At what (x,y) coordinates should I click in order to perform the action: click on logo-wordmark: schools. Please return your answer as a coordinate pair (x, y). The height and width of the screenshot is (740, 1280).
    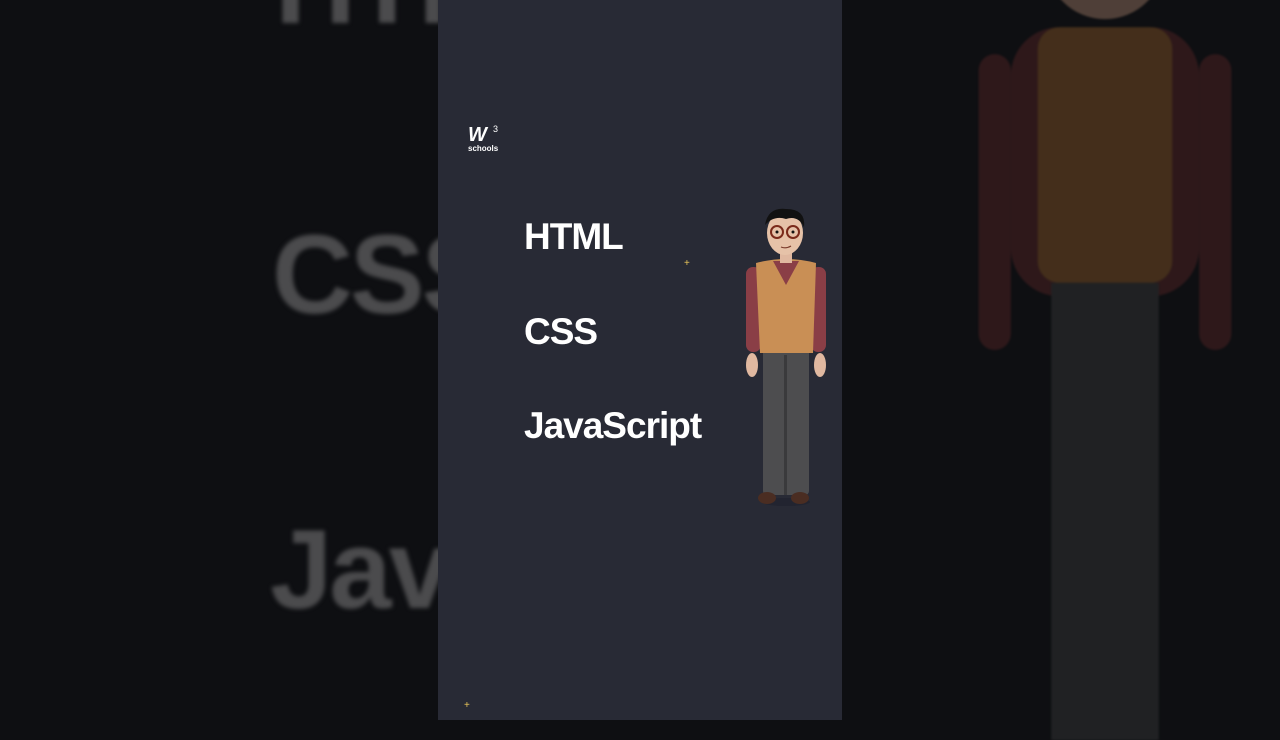
    Looking at the image, I should click on (483, 148).